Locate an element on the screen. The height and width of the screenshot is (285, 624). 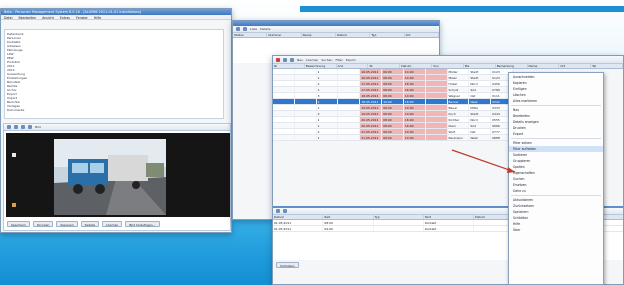
middle-tab-list: Liste is located at coordinates (253, 29).